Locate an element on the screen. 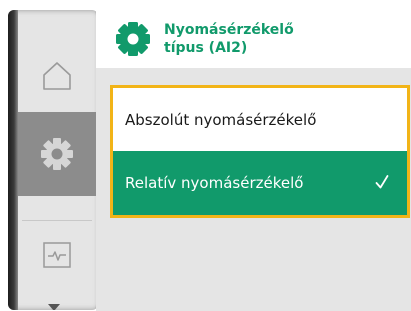  option-relative-sensor: Relatív nyomásérzékelő is located at coordinates (260, 183).